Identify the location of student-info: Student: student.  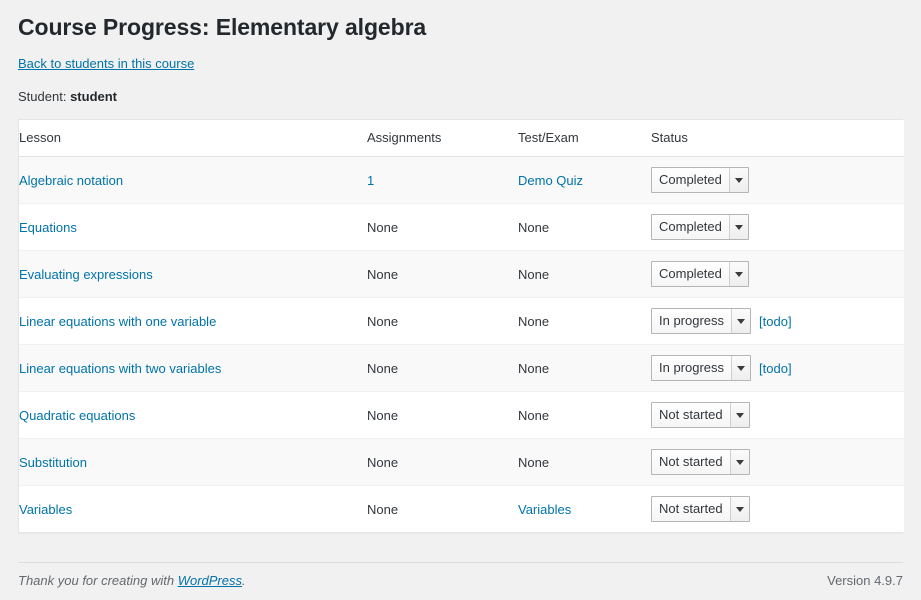
(67, 96).